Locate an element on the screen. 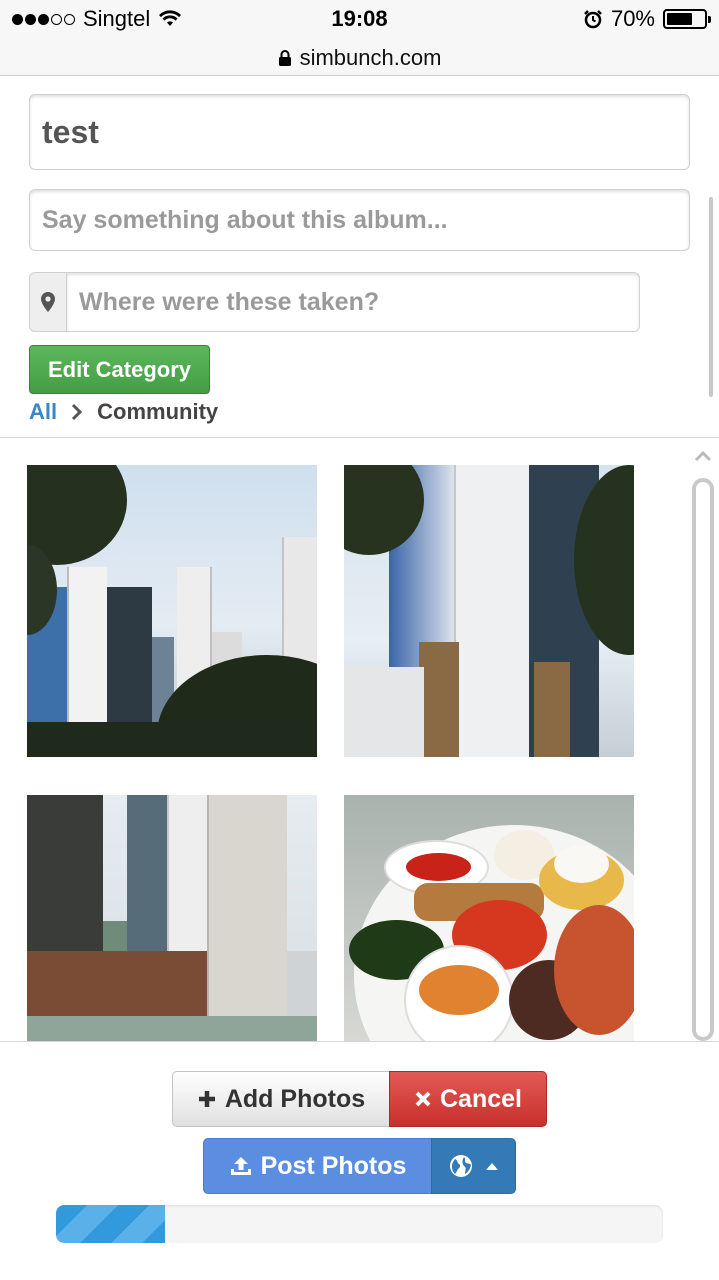 The width and height of the screenshot is (719, 1280). globe-icon is located at coordinates (460, 1166).